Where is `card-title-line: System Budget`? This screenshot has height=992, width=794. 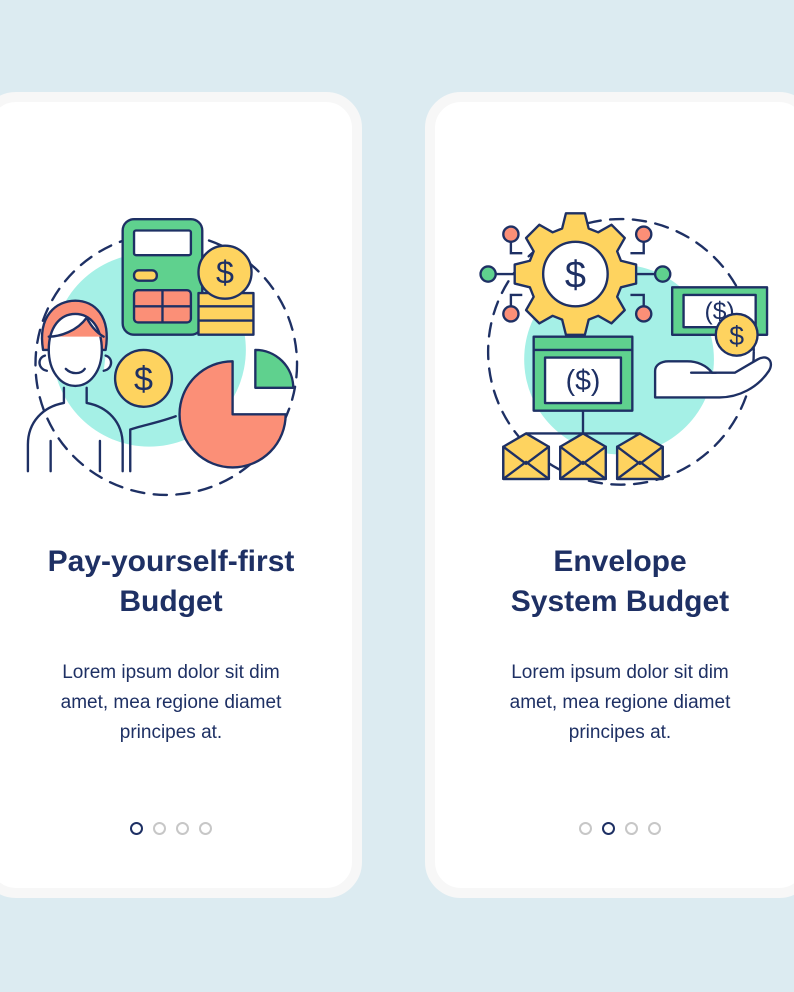
card-title-line: System Budget is located at coordinates (620, 601).